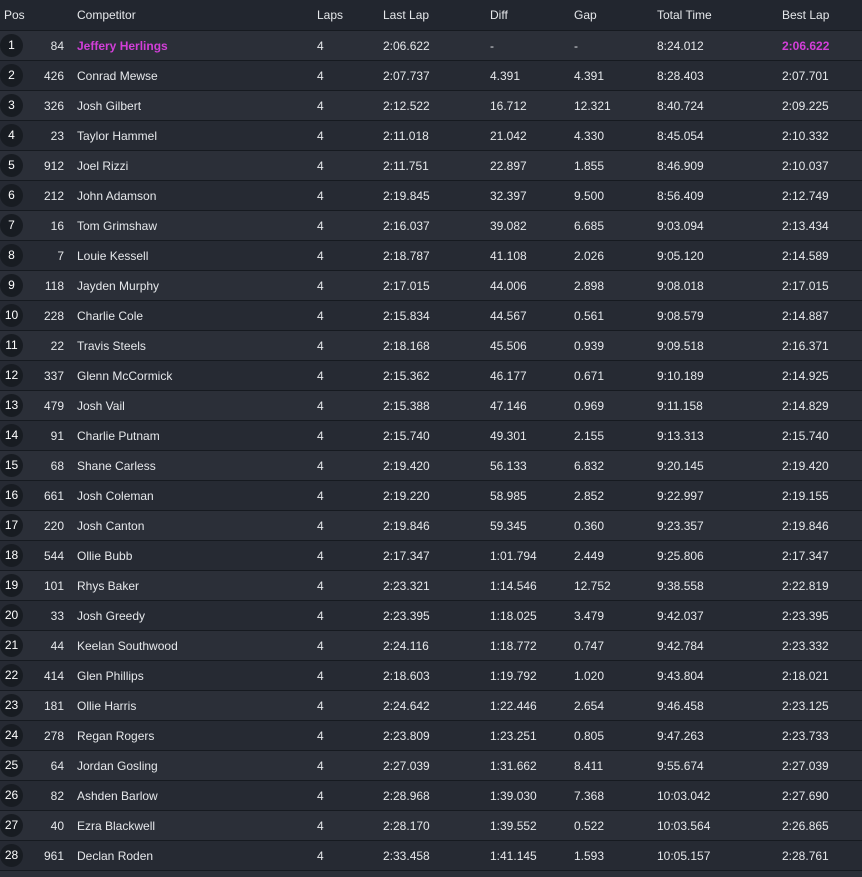  I want to click on competitor-name: Keelan Southwood, so click(127, 646).